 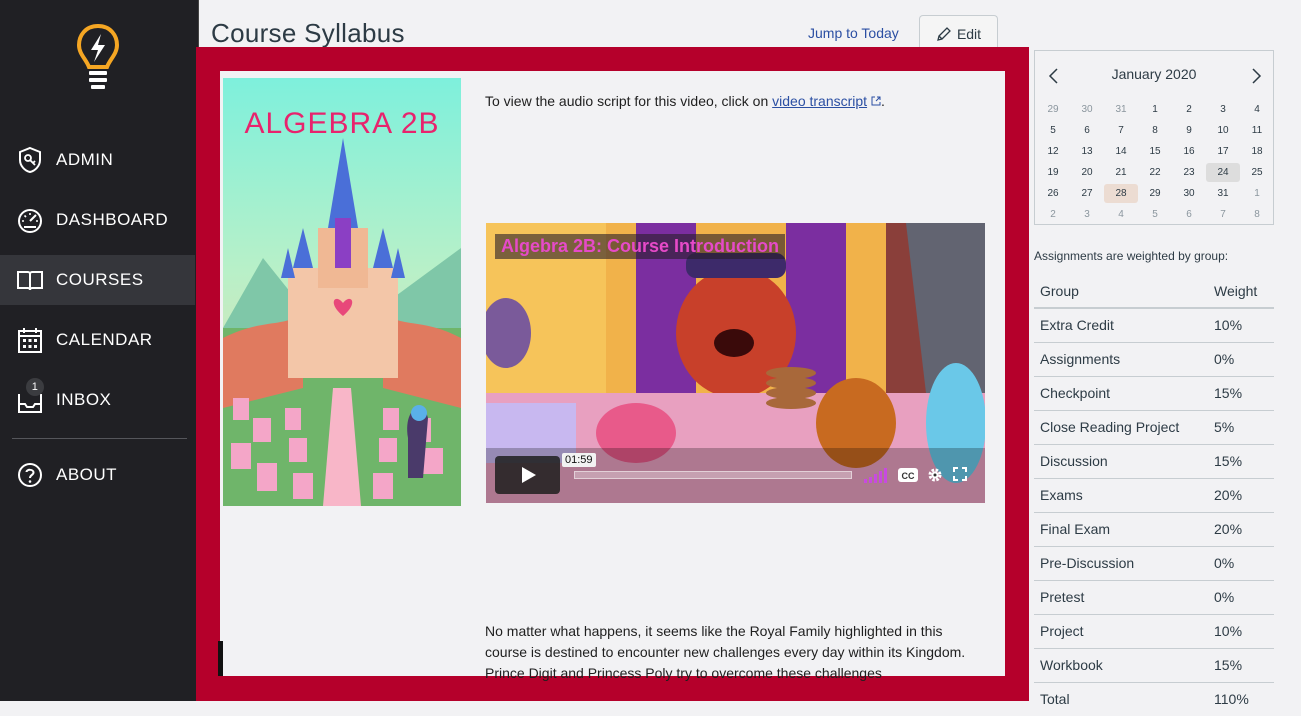 I want to click on weights-value-cell: 15%, so click(x=1241, y=393).